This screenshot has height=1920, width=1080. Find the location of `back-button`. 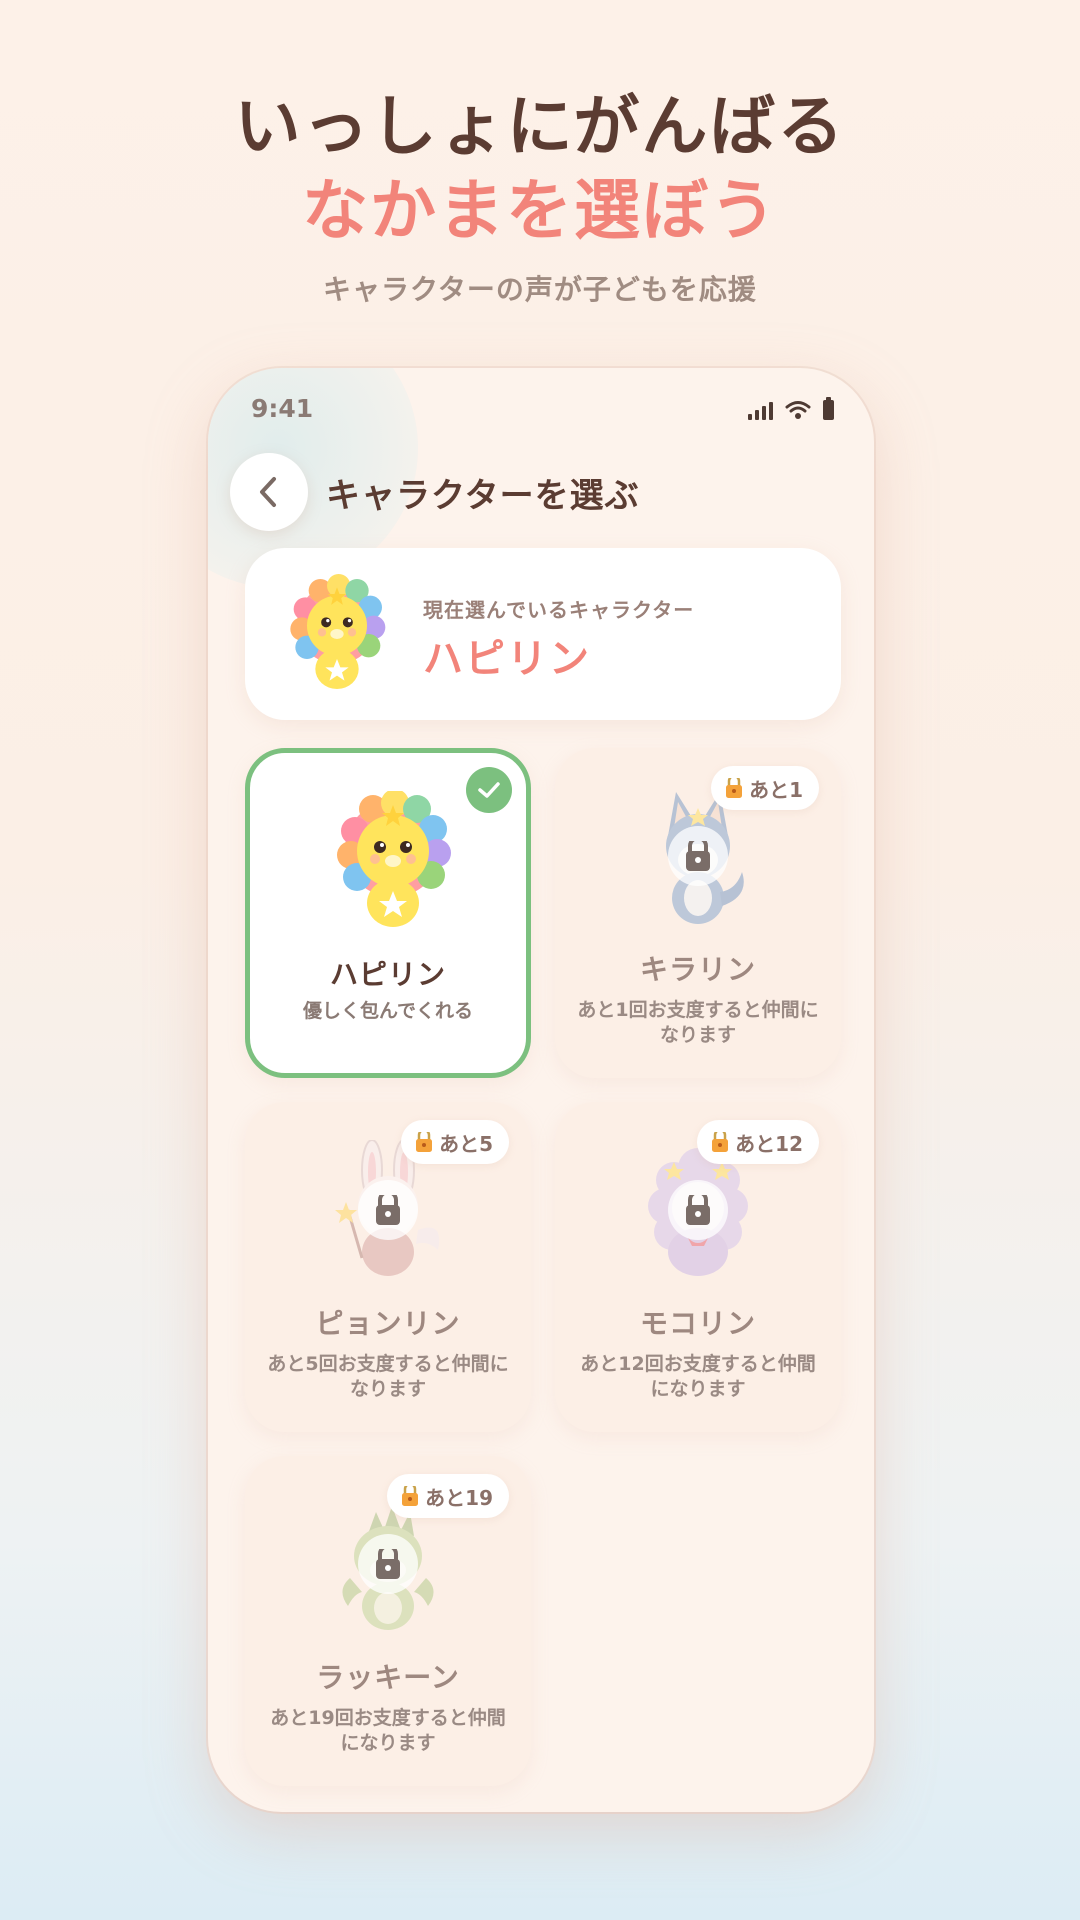

back-button is located at coordinates (269, 492).